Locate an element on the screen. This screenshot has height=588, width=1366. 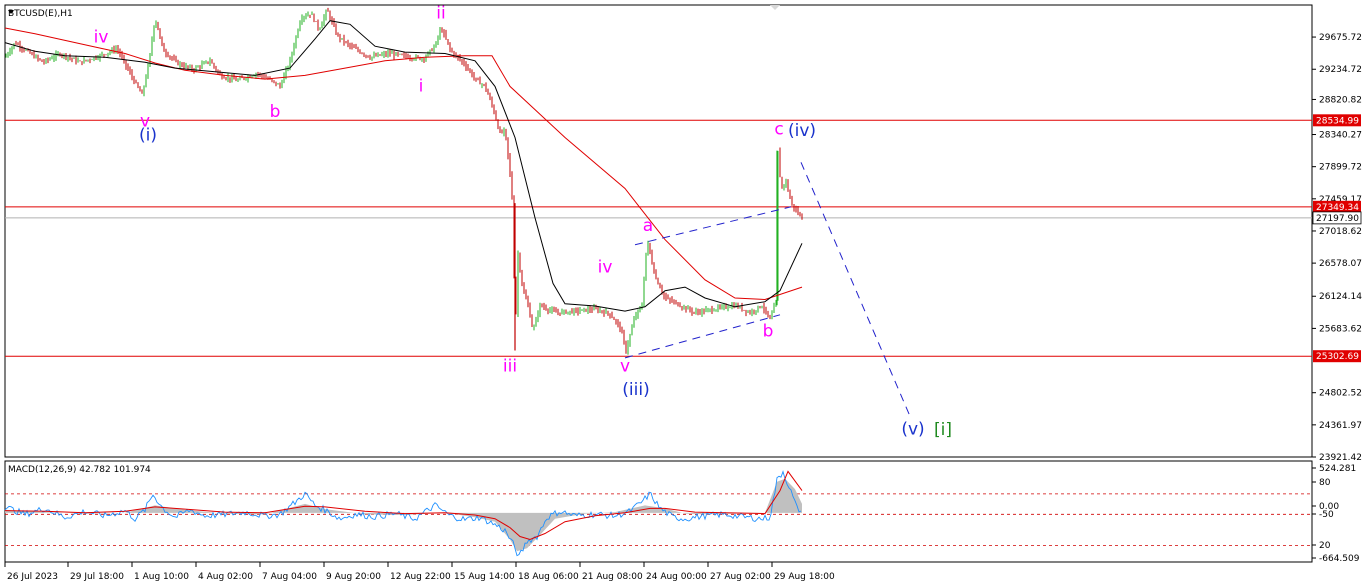
price-tick-label: 23921.42 is located at coordinates (1340, 458).